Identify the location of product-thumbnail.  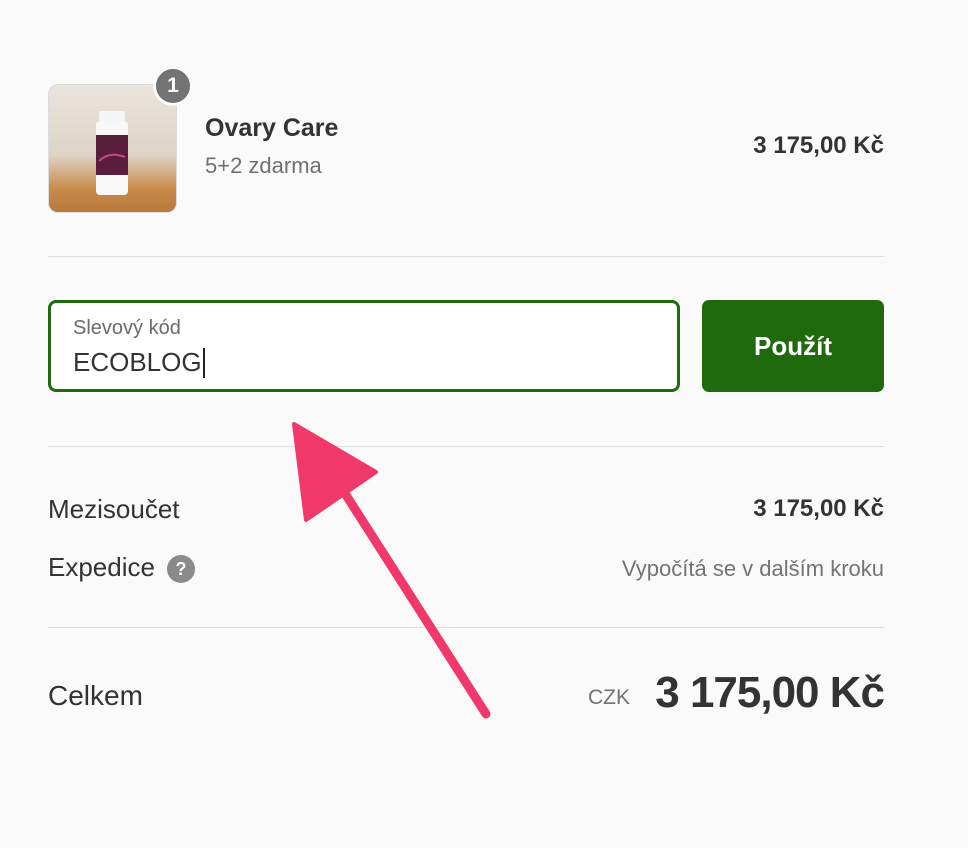
(112, 148).